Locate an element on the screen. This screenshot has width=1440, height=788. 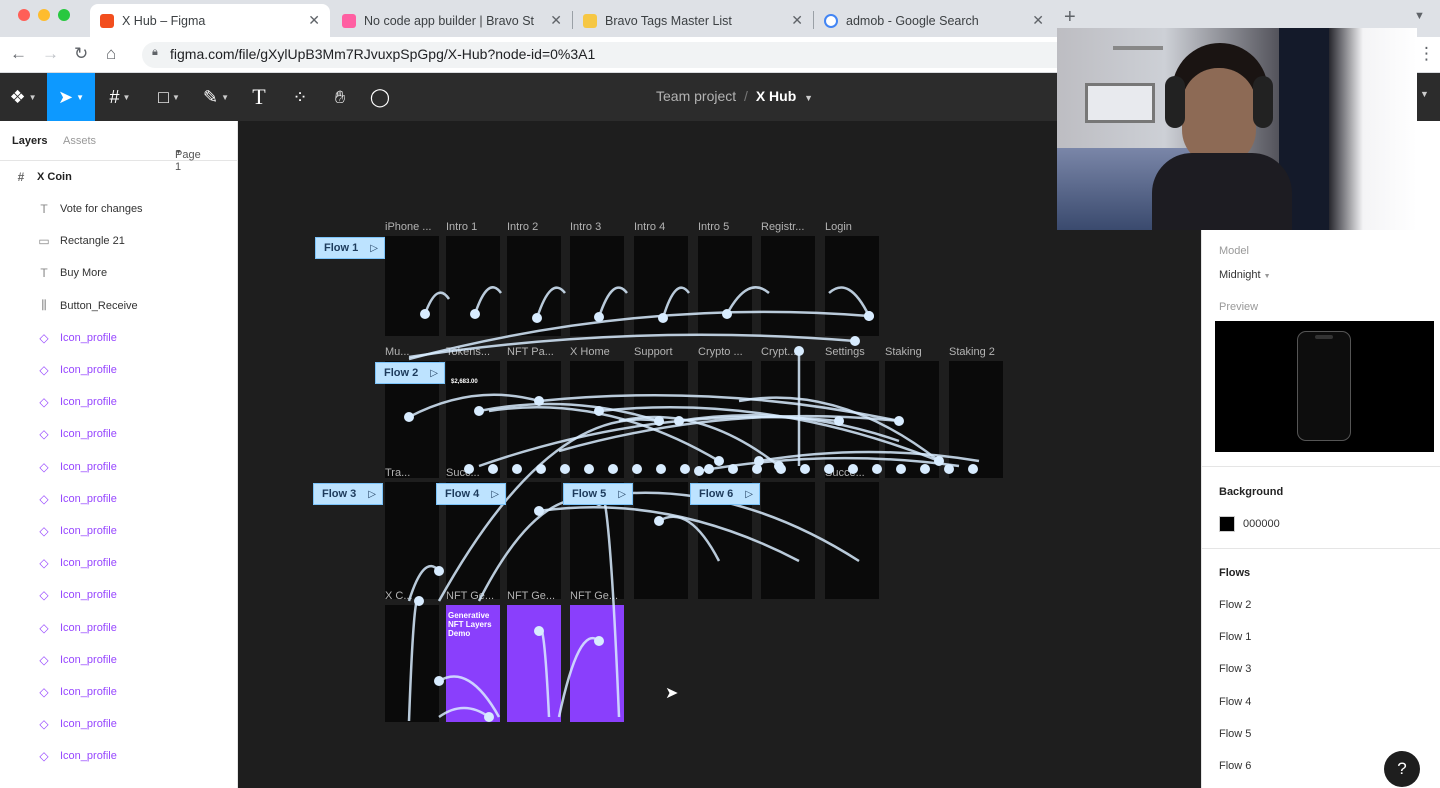
hand-tool-button: ✋︎ is located at coordinates (340, 97).